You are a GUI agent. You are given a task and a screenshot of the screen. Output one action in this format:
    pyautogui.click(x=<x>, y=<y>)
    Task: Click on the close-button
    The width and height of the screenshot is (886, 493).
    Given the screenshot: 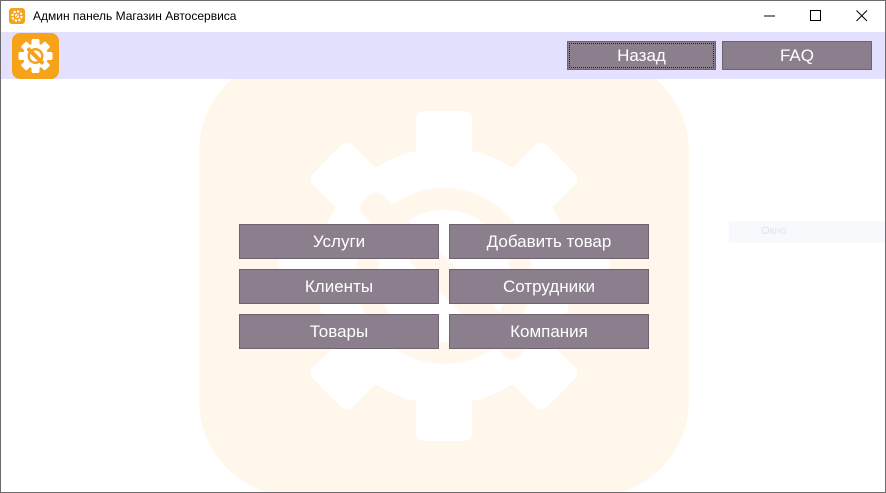 What is the action you would take?
    pyautogui.click(x=862, y=16)
    